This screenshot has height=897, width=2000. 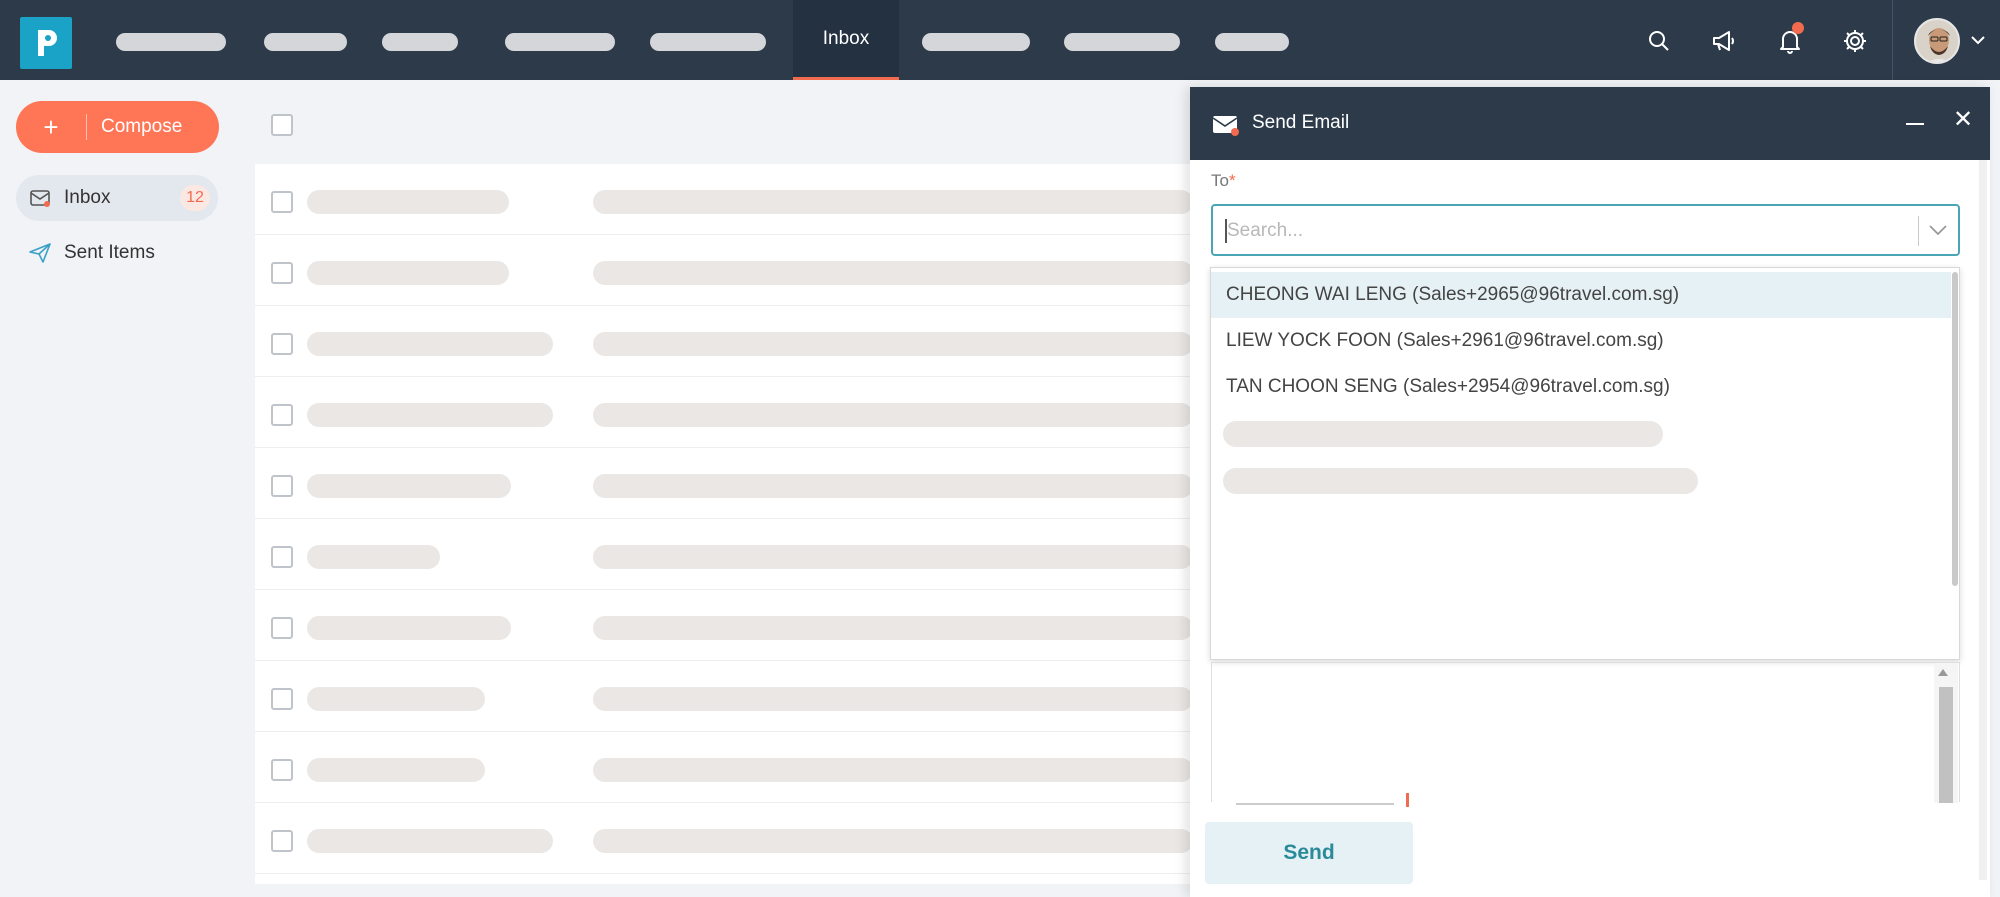 I want to click on send-button: Send, so click(x=1309, y=853).